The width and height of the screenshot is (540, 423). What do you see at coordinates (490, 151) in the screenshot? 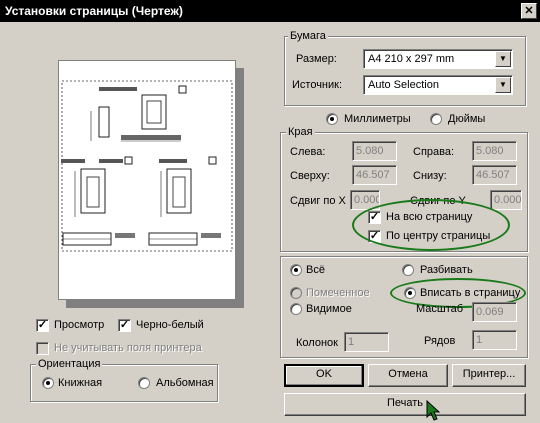
I see `margin-right-value: 5.080` at bounding box center [490, 151].